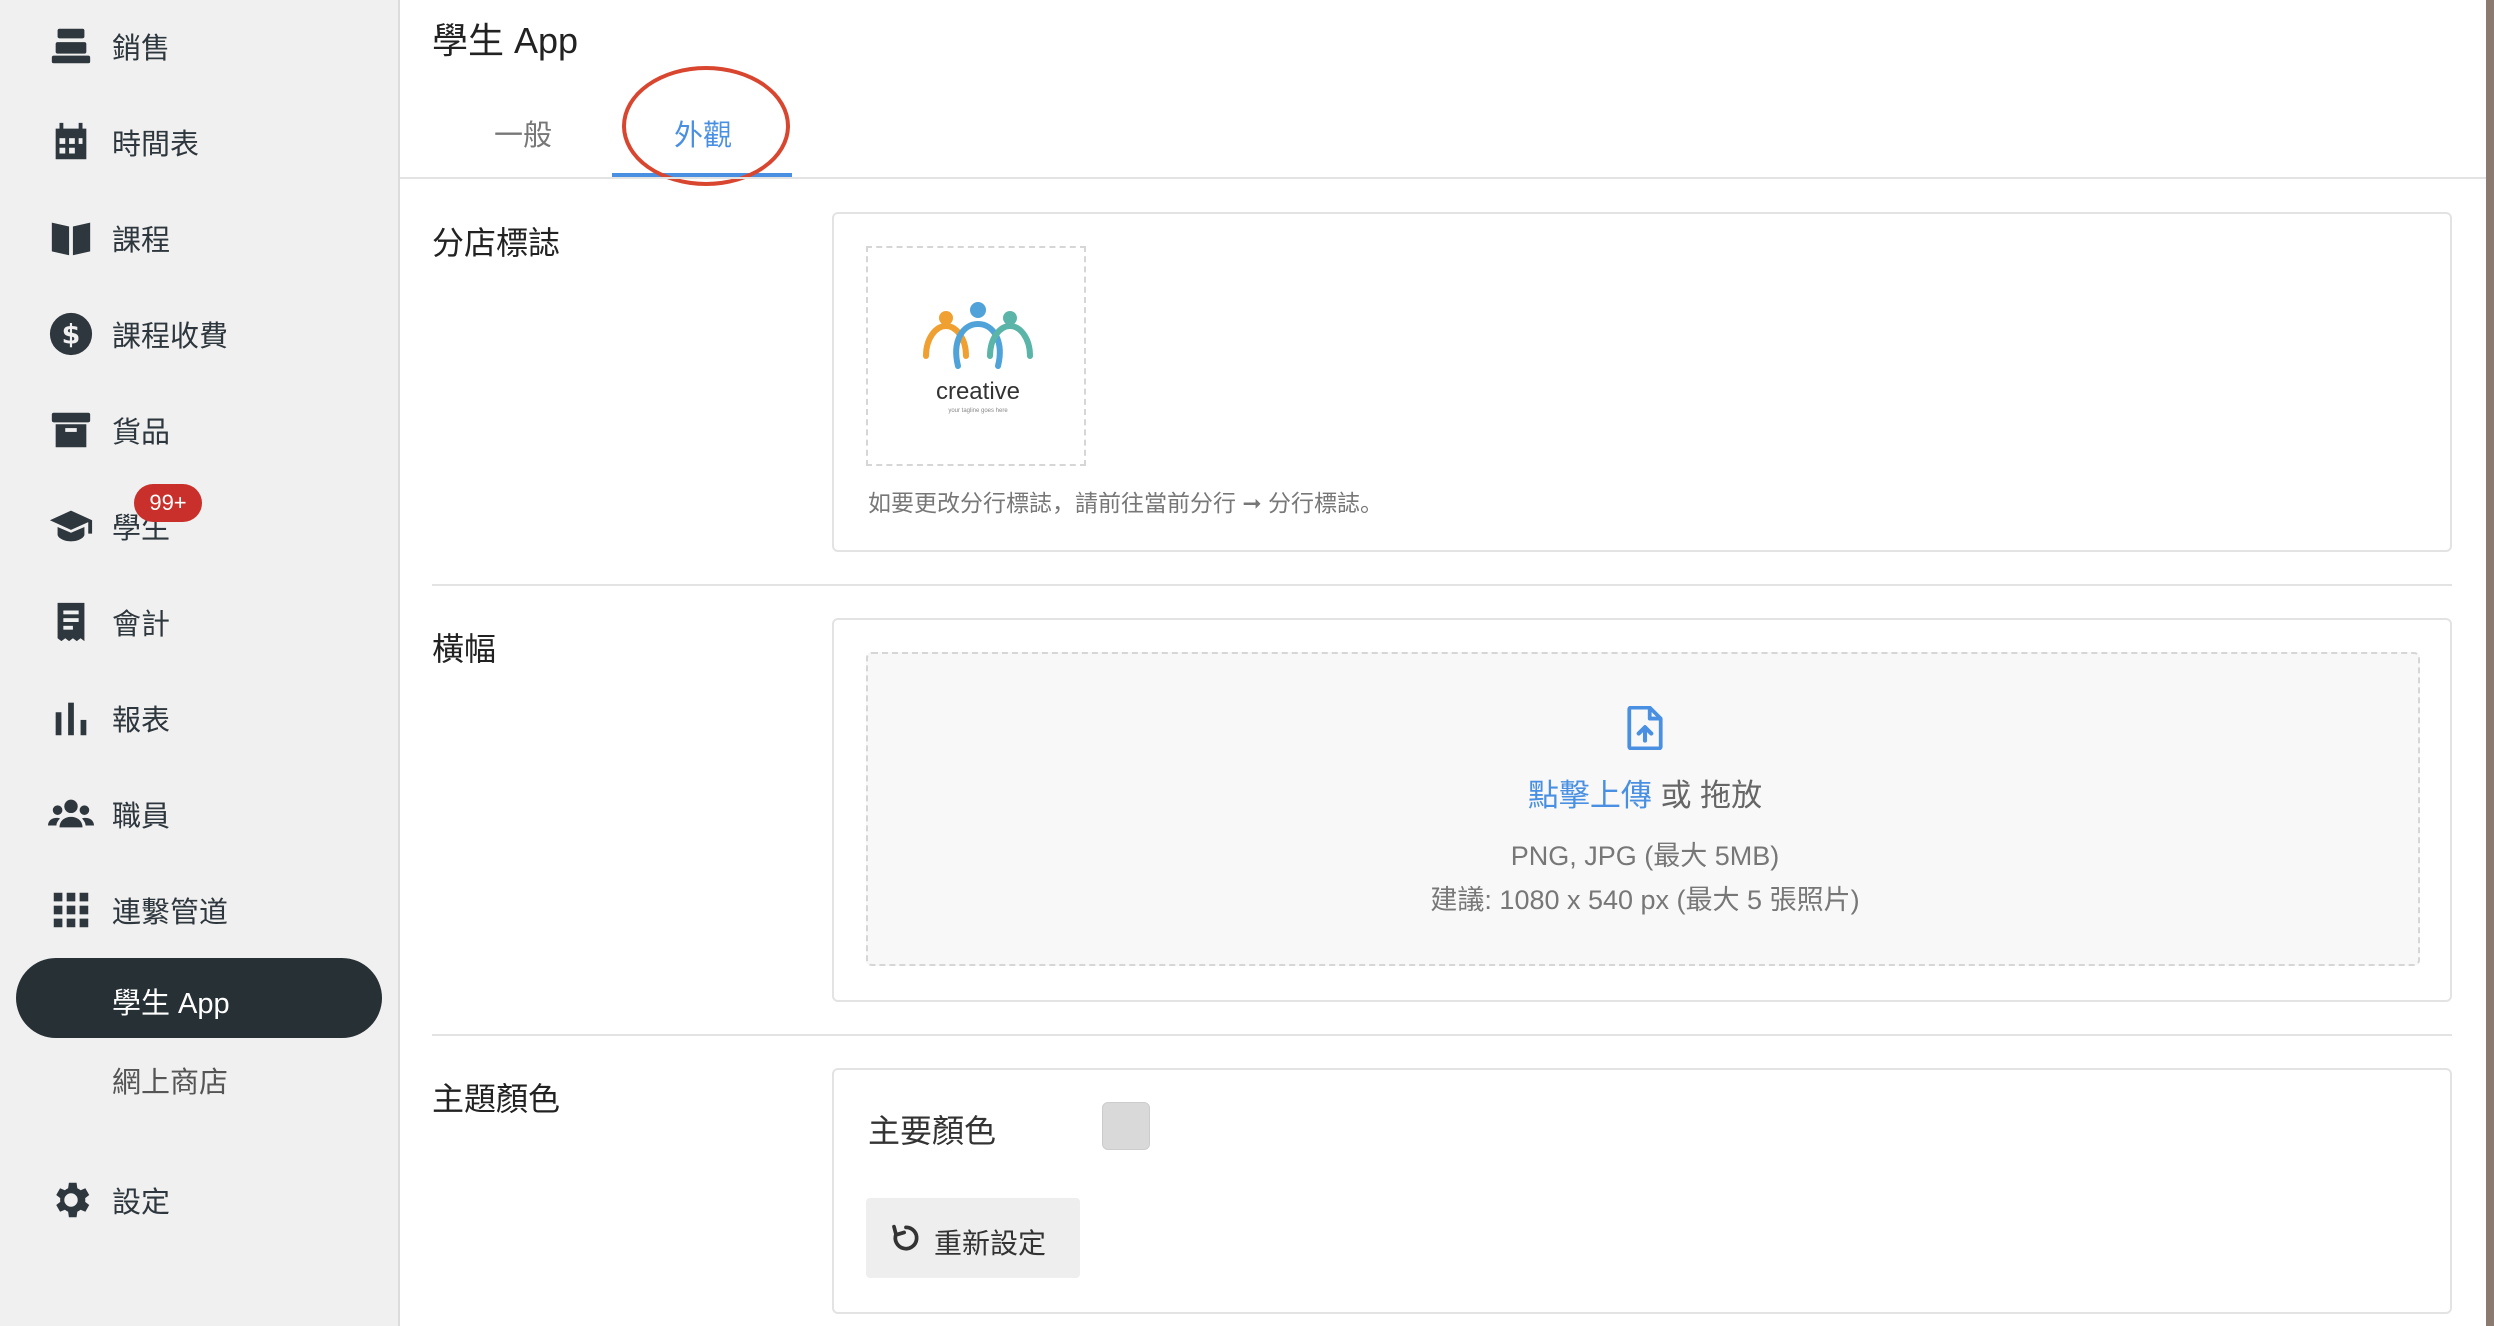 The height and width of the screenshot is (1326, 2494). I want to click on sidebar-item-label: 課程收費, so click(170, 337).